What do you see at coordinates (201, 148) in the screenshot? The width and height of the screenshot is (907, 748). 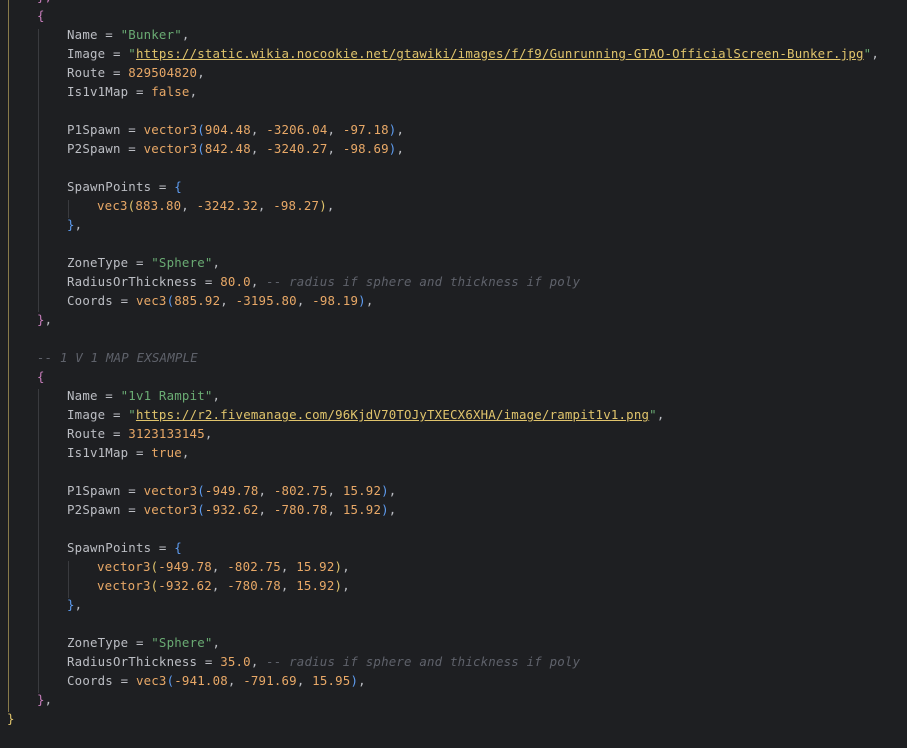 I see `code-token: (` at bounding box center [201, 148].